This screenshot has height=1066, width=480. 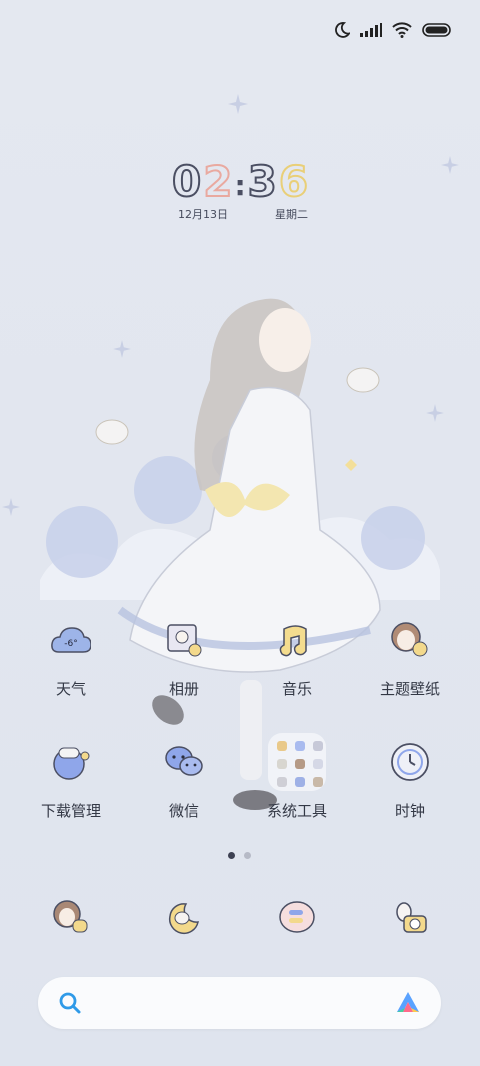 I want to click on status-icons, so click(x=393, y=30).